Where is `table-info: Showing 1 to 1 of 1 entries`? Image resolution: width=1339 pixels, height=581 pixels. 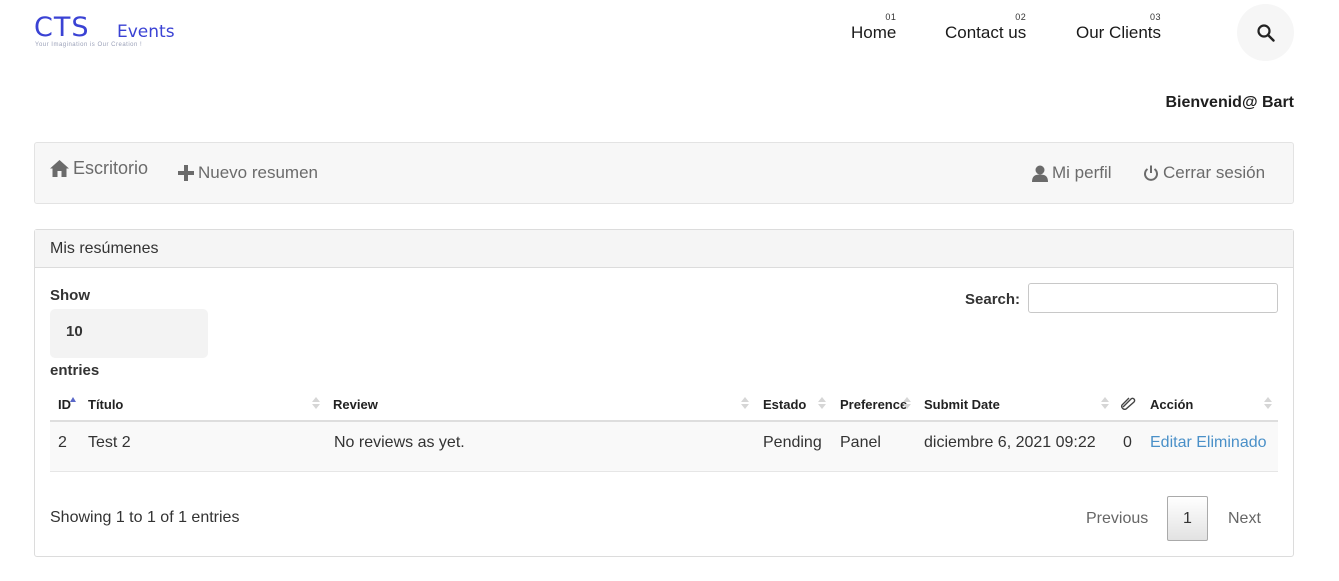
table-info: Showing 1 to 1 of 1 entries is located at coordinates (145, 517).